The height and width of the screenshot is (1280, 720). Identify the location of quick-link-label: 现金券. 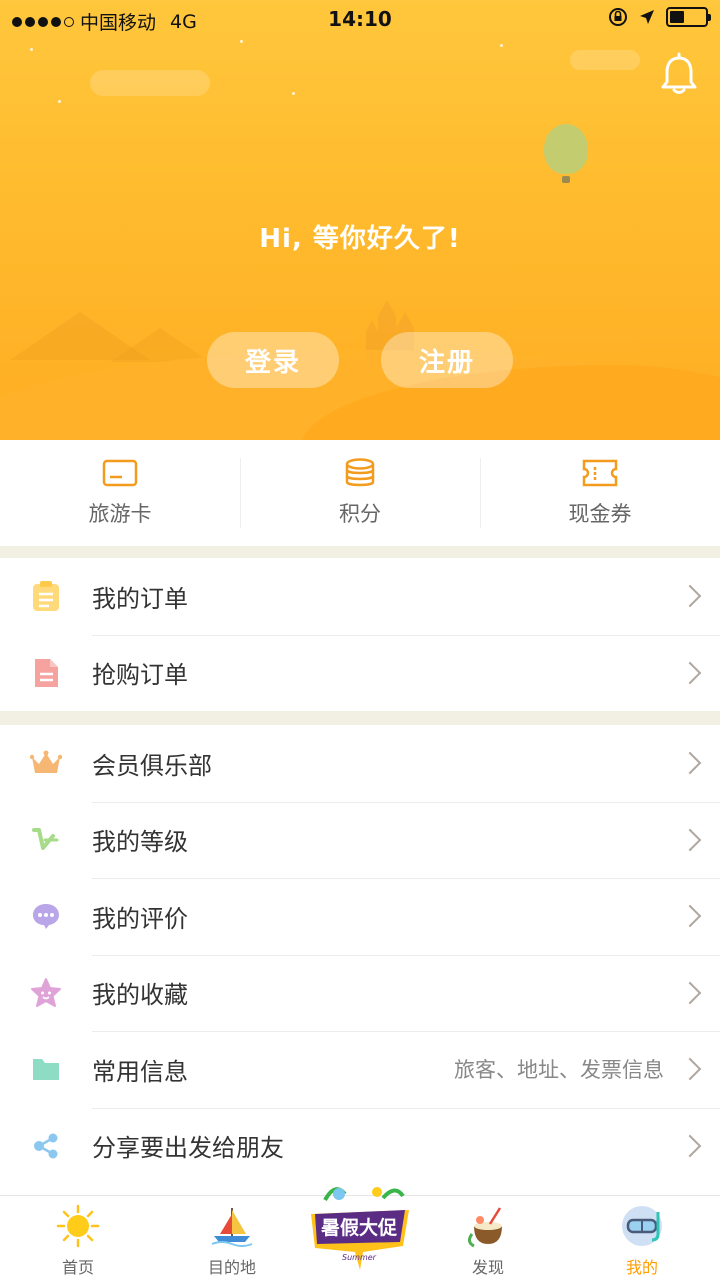
(600, 514).